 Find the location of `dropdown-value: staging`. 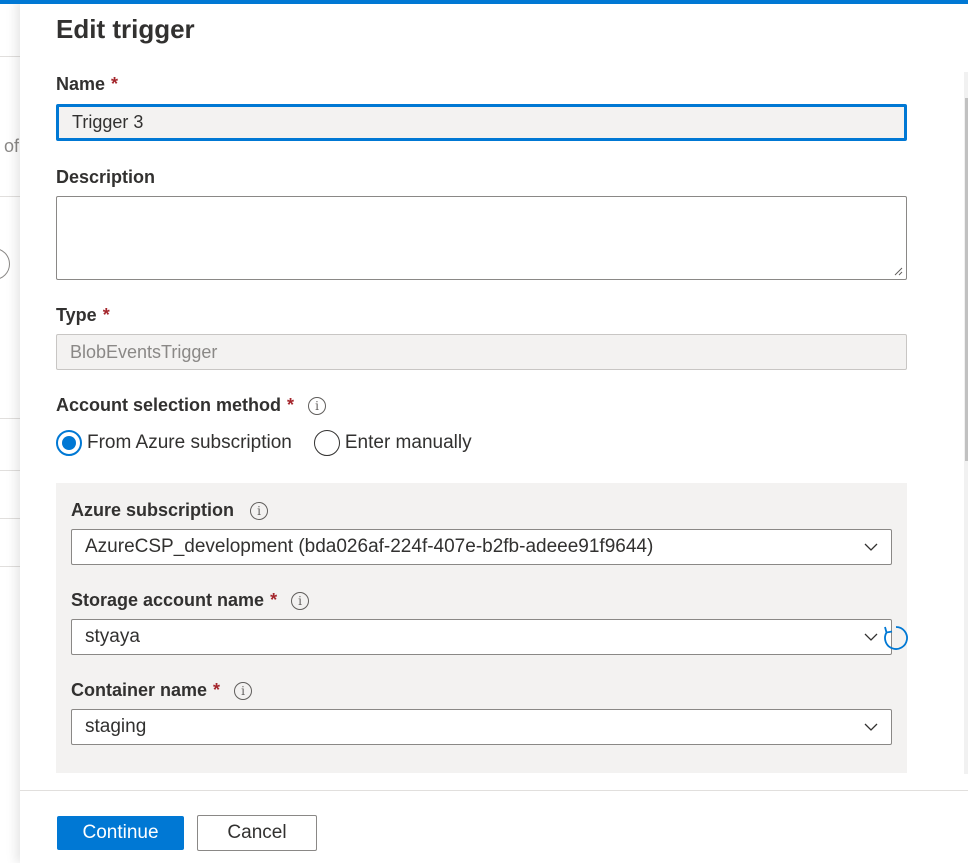

dropdown-value: staging is located at coordinates (116, 726).